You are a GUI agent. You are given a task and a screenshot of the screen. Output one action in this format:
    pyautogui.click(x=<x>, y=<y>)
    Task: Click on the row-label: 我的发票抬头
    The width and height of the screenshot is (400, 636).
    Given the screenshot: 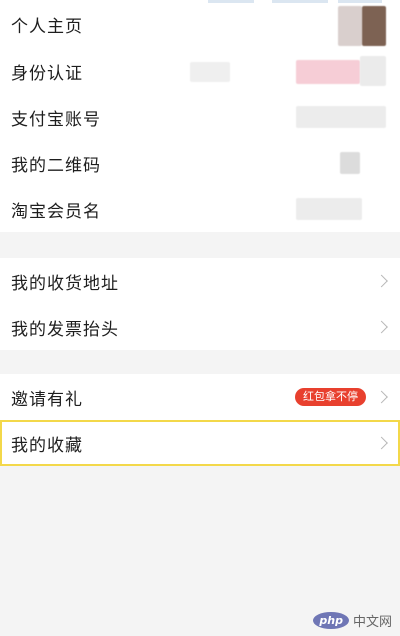 What is the action you would take?
    pyautogui.click(x=65, y=329)
    